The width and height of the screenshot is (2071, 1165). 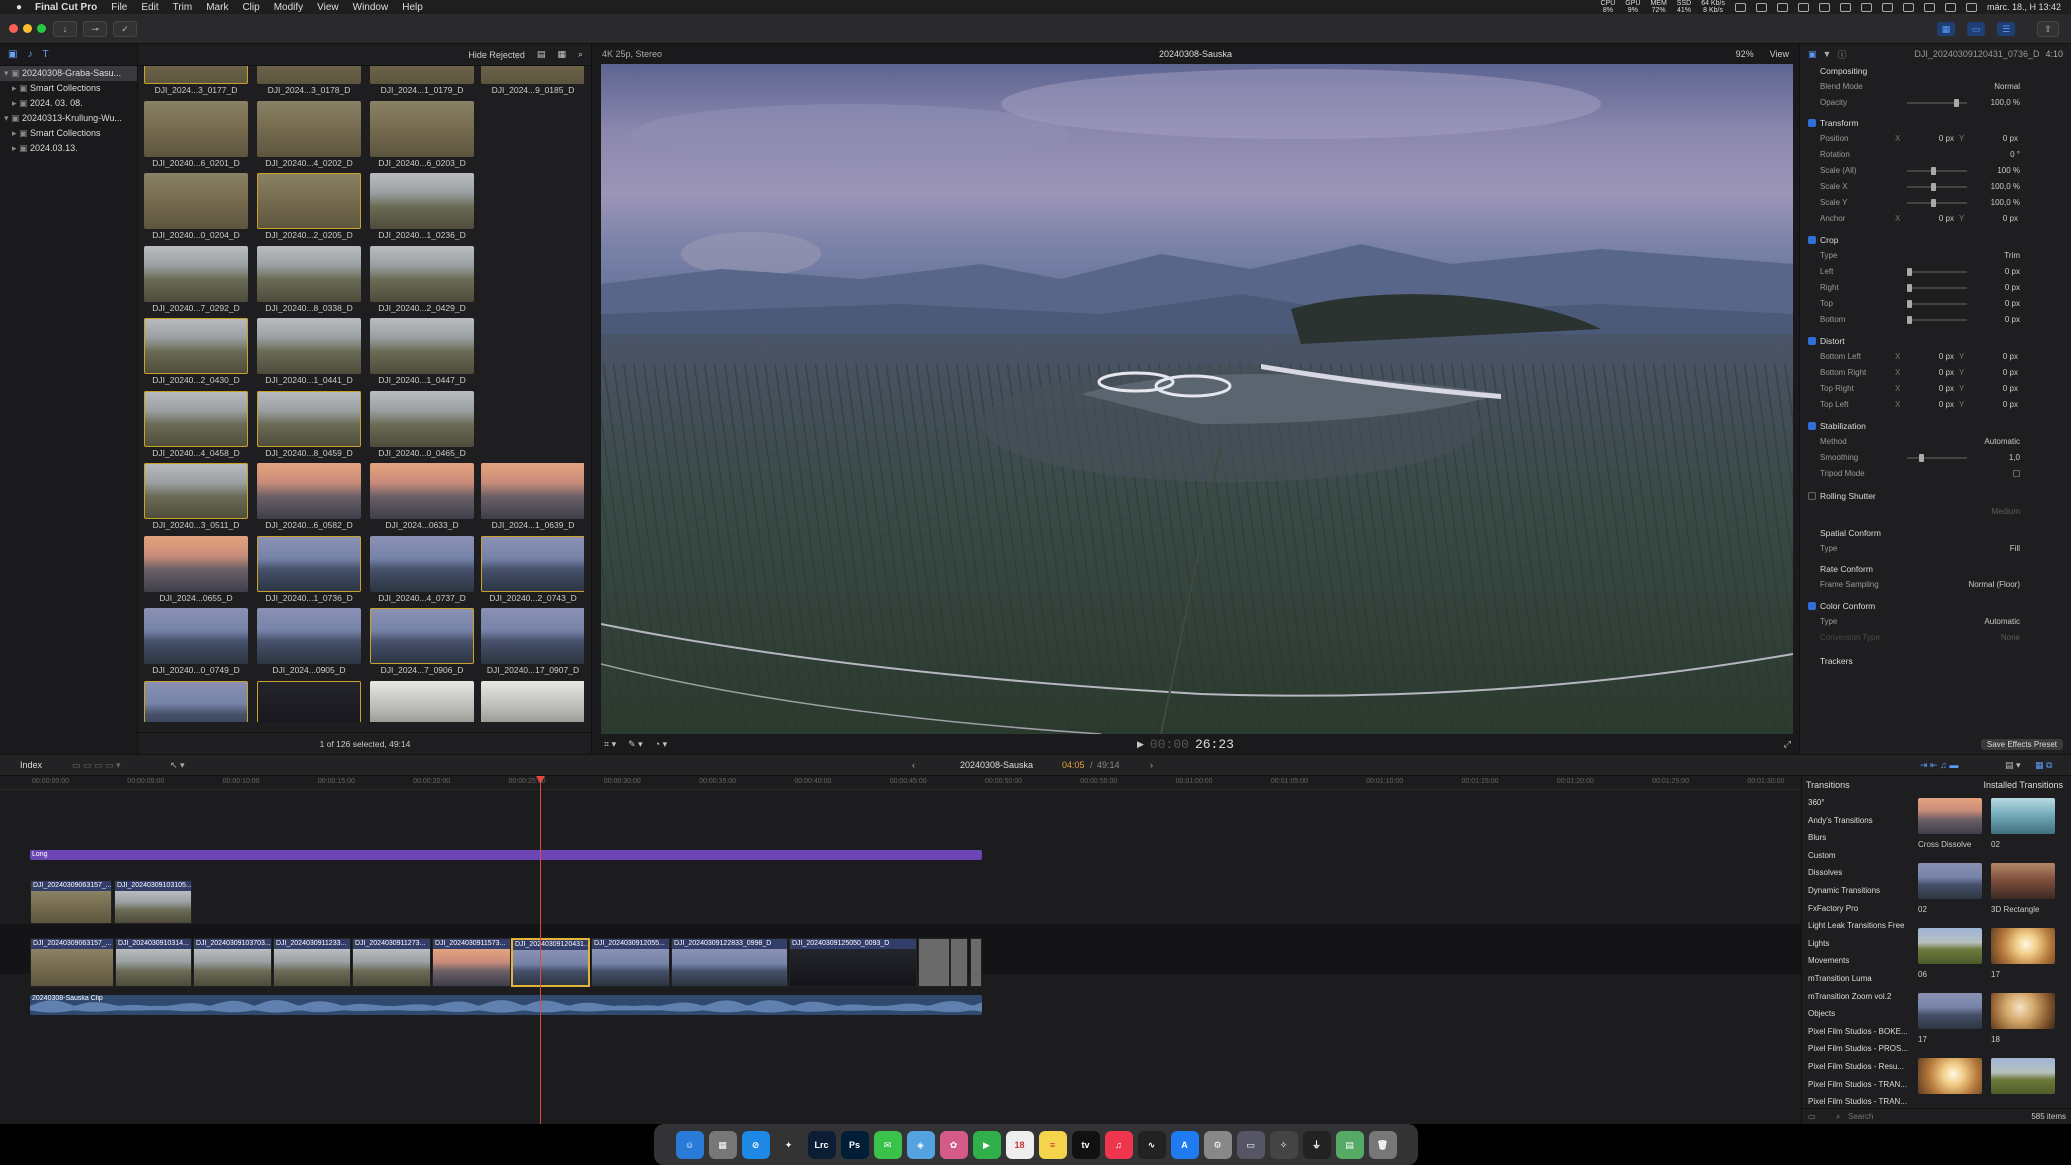 What do you see at coordinates (29, 54) in the screenshot?
I see `photos-tab-icon: ♪` at bounding box center [29, 54].